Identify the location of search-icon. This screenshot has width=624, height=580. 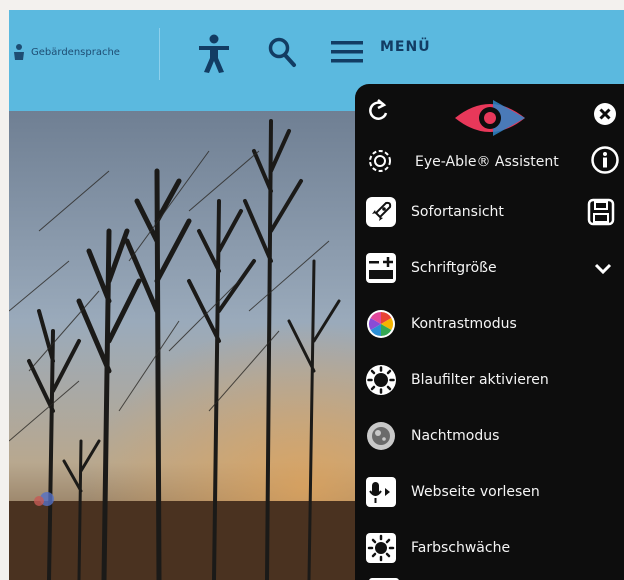
(282, 52).